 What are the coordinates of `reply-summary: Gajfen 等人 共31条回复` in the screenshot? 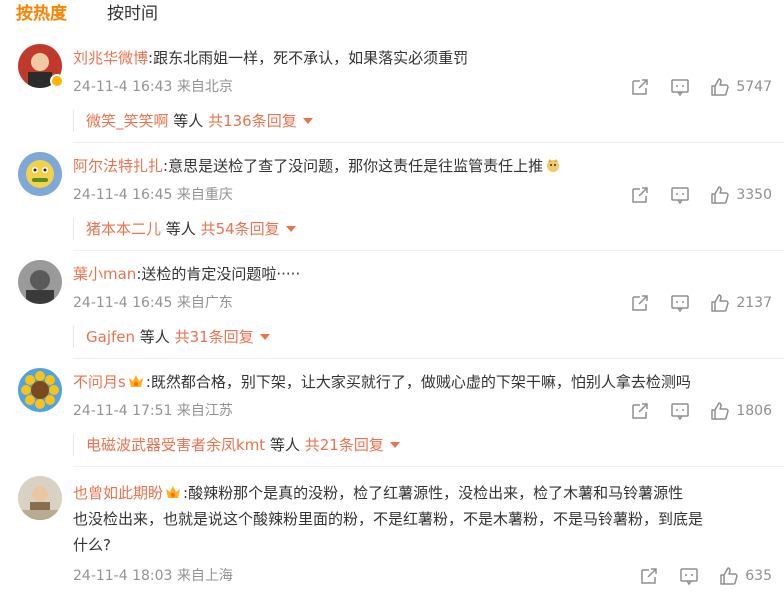 It's located at (171, 337).